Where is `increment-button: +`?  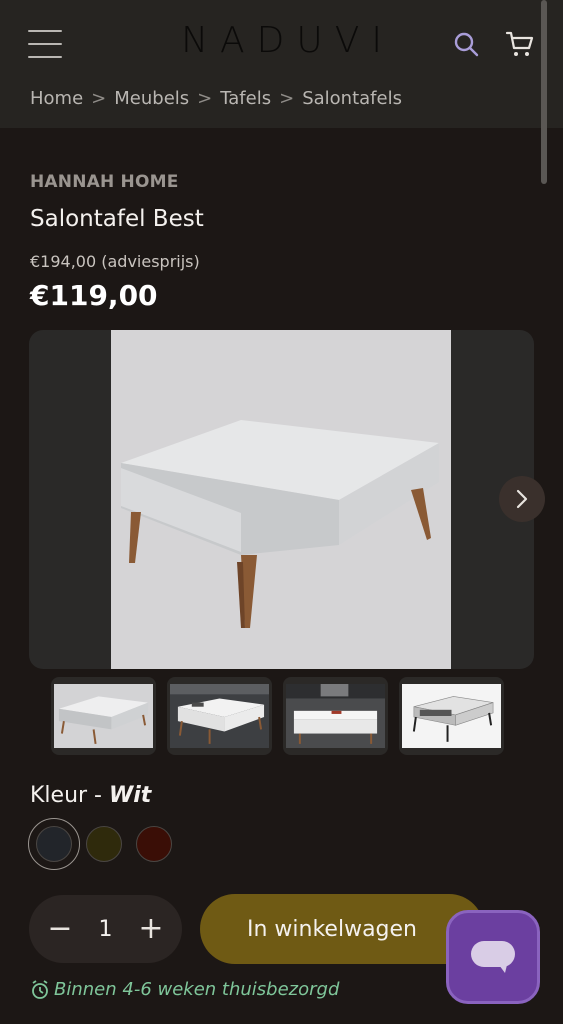
increment-button: + is located at coordinates (151, 929).